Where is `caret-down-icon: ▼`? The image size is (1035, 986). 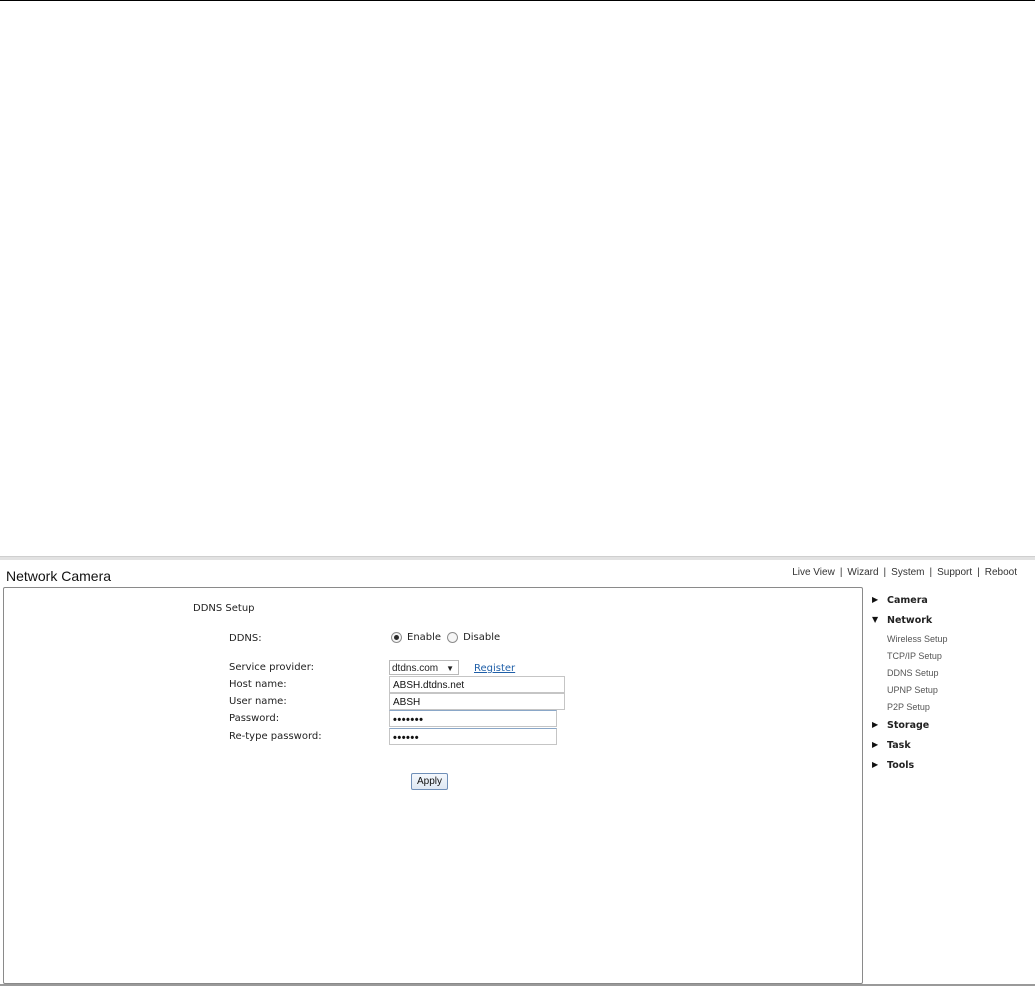
caret-down-icon: ▼ is located at coordinates (450, 668).